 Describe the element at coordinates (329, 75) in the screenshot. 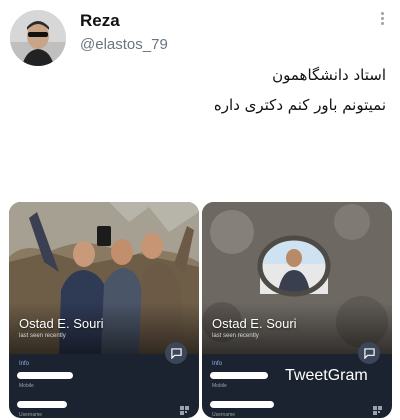

I see `tweet-text-line-1: استاد دانشگاهمون` at that location.